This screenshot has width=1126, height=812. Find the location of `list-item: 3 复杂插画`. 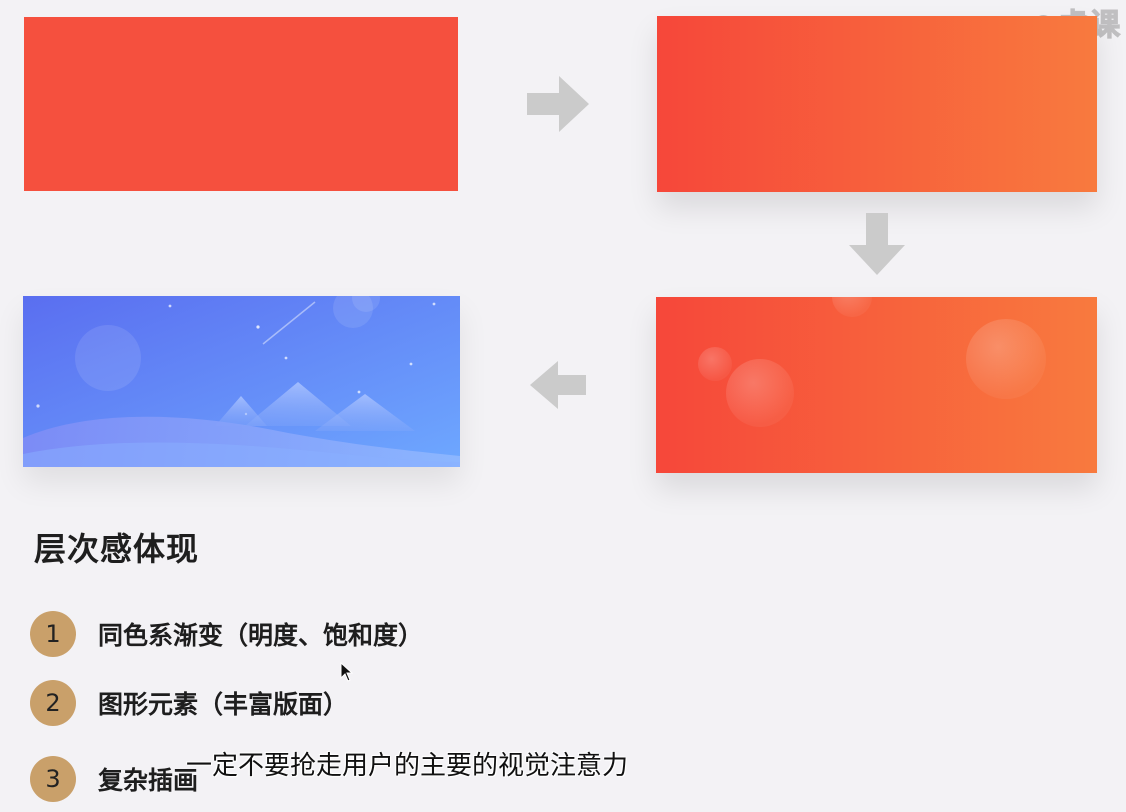

list-item: 3 复杂插画 is located at coordinates (114, 779).